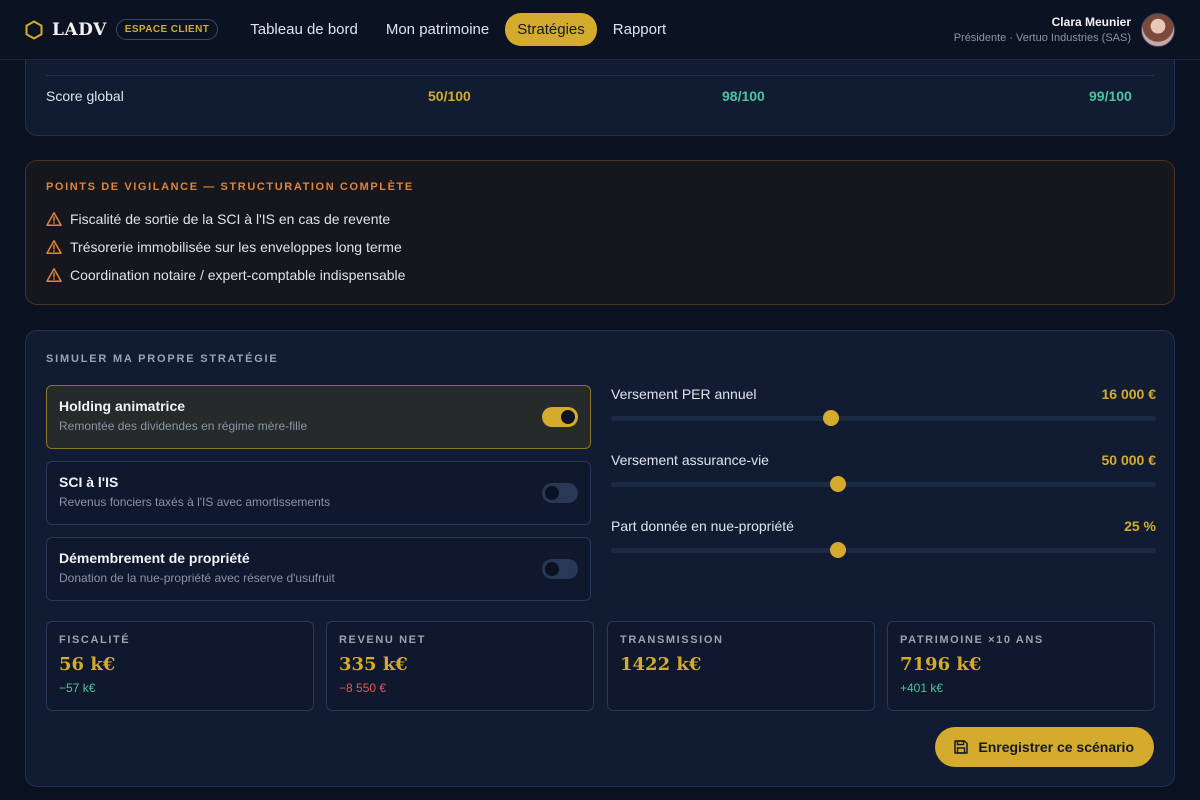 This screenshot has height=800, width=1200. I want to click on metric-value: 1422 k€, so click(661, 664).